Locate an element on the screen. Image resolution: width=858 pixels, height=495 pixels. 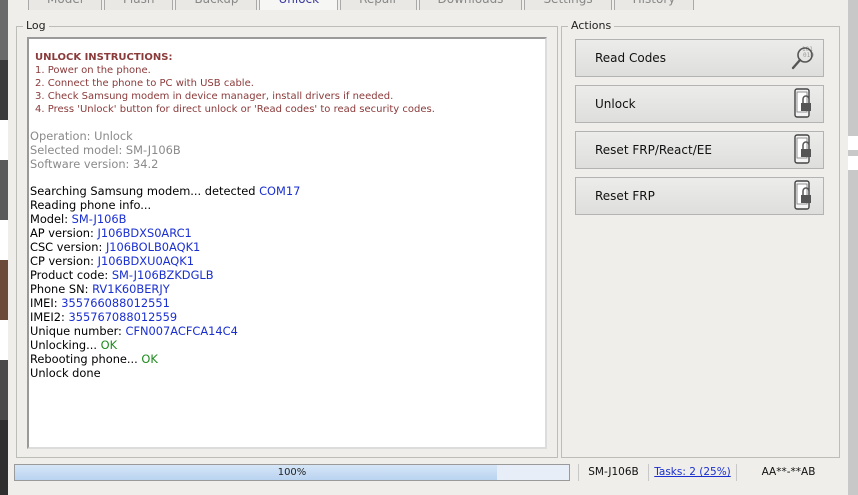
log-line-value: COM17 is located at coordinates (280, 191).